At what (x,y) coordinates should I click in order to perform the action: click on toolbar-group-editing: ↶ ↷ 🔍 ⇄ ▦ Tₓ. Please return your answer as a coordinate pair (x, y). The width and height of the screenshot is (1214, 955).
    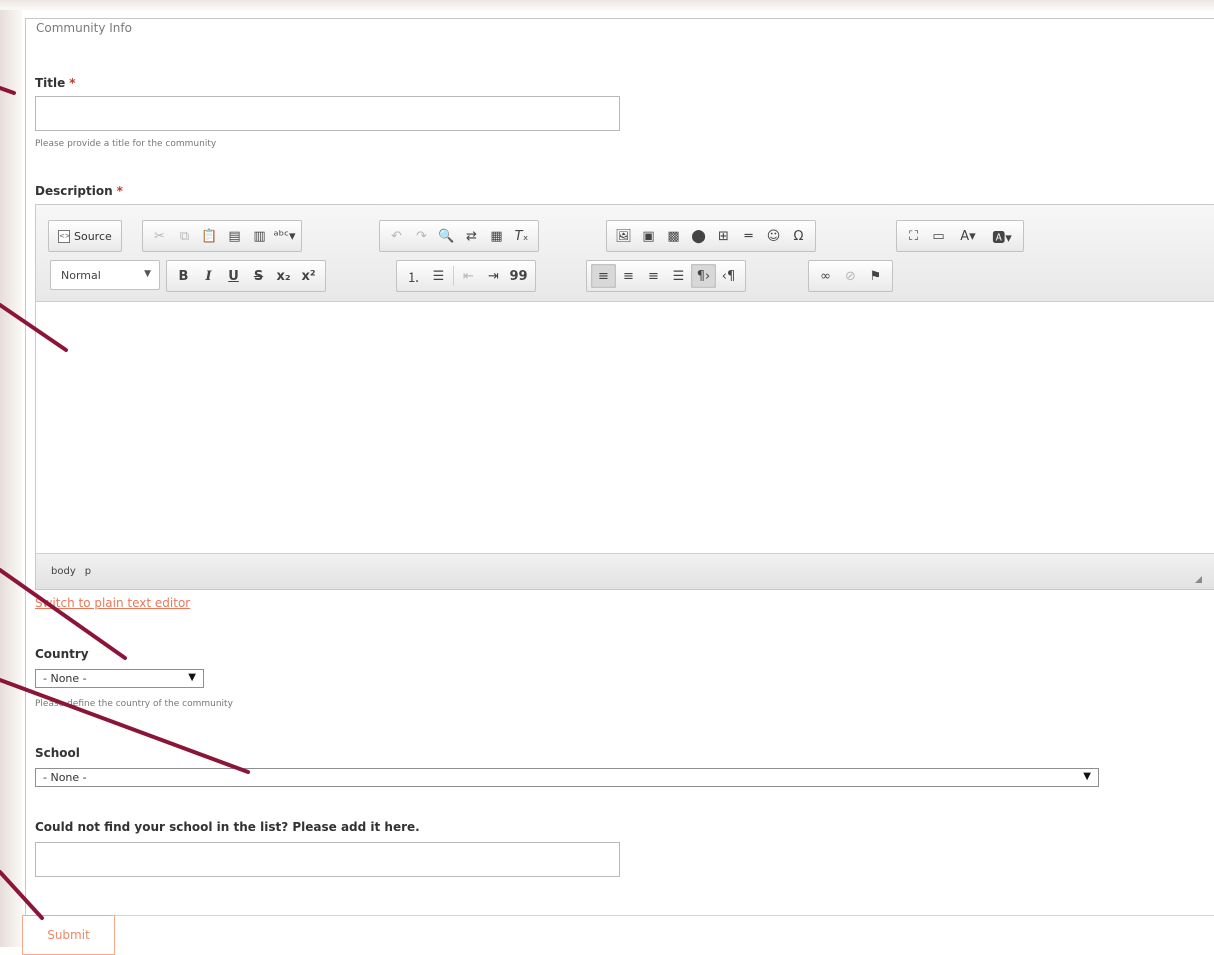
    Looking at the image, I should click on (459, 236).